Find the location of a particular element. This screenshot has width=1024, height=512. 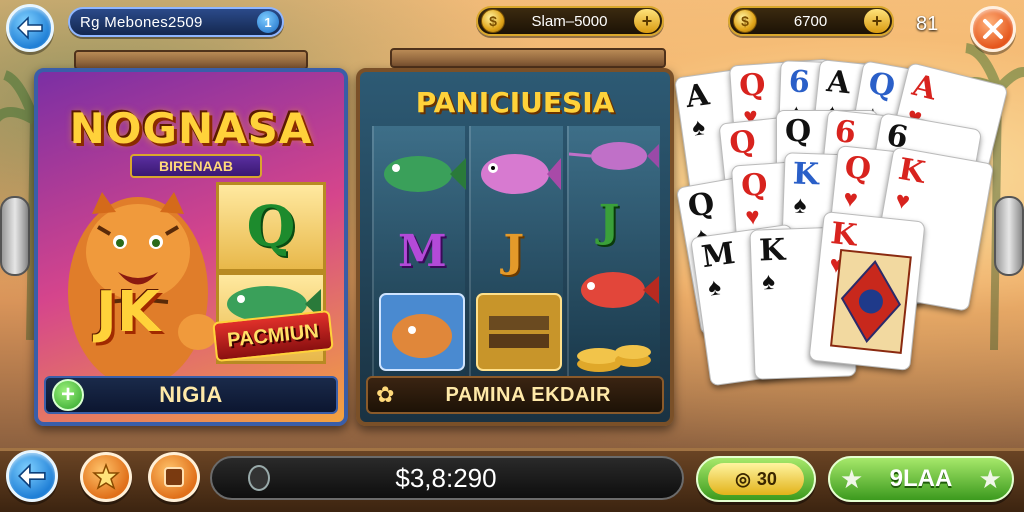

king-face-art is located at coordinates (871, 301).